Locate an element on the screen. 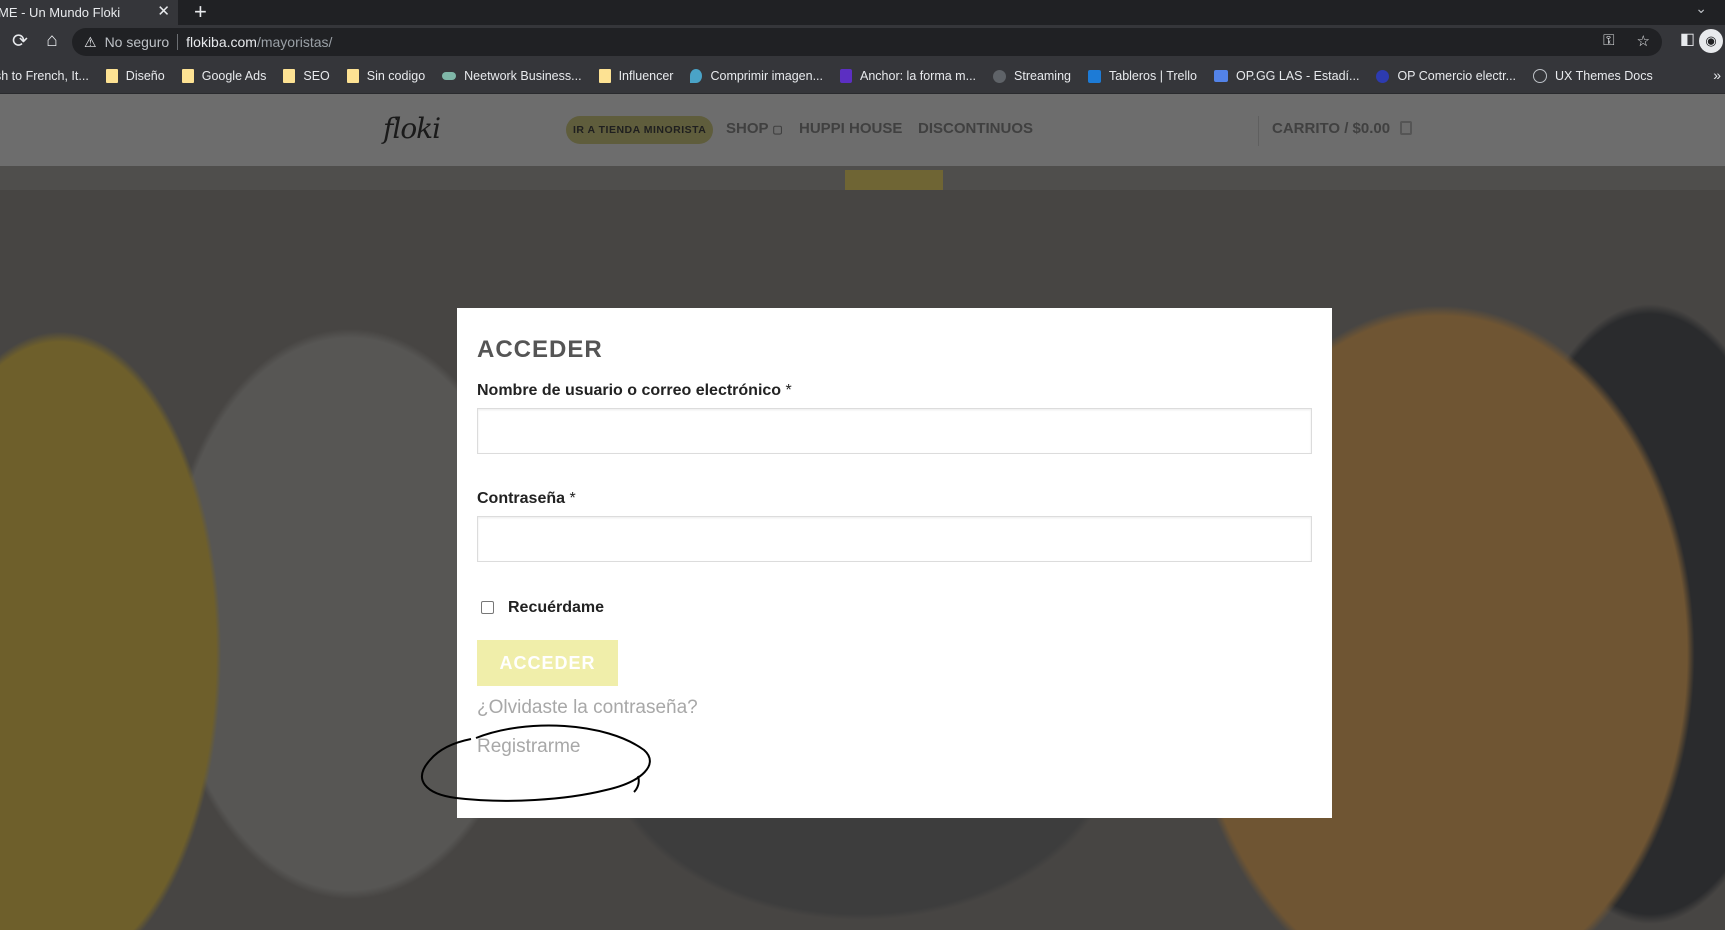 The width and height of the screenshot is (1725, 930). url-domain: flokiba.com is located at coordinates (221, 42).